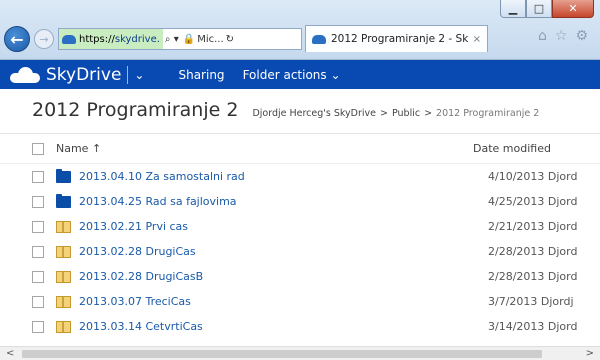  I want to click on file-date: 4/10/2013 Djord, so click(533, 176).